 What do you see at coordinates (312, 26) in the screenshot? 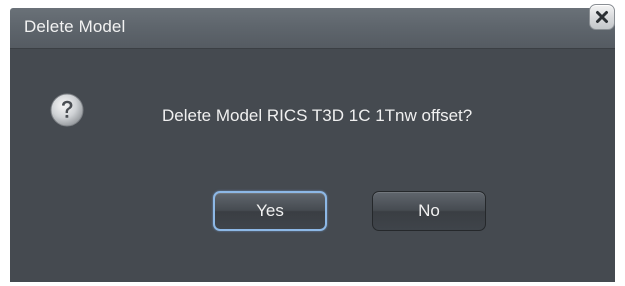
I see `dialog-titlebar: Delete Model` at bounding box center [312, 26].